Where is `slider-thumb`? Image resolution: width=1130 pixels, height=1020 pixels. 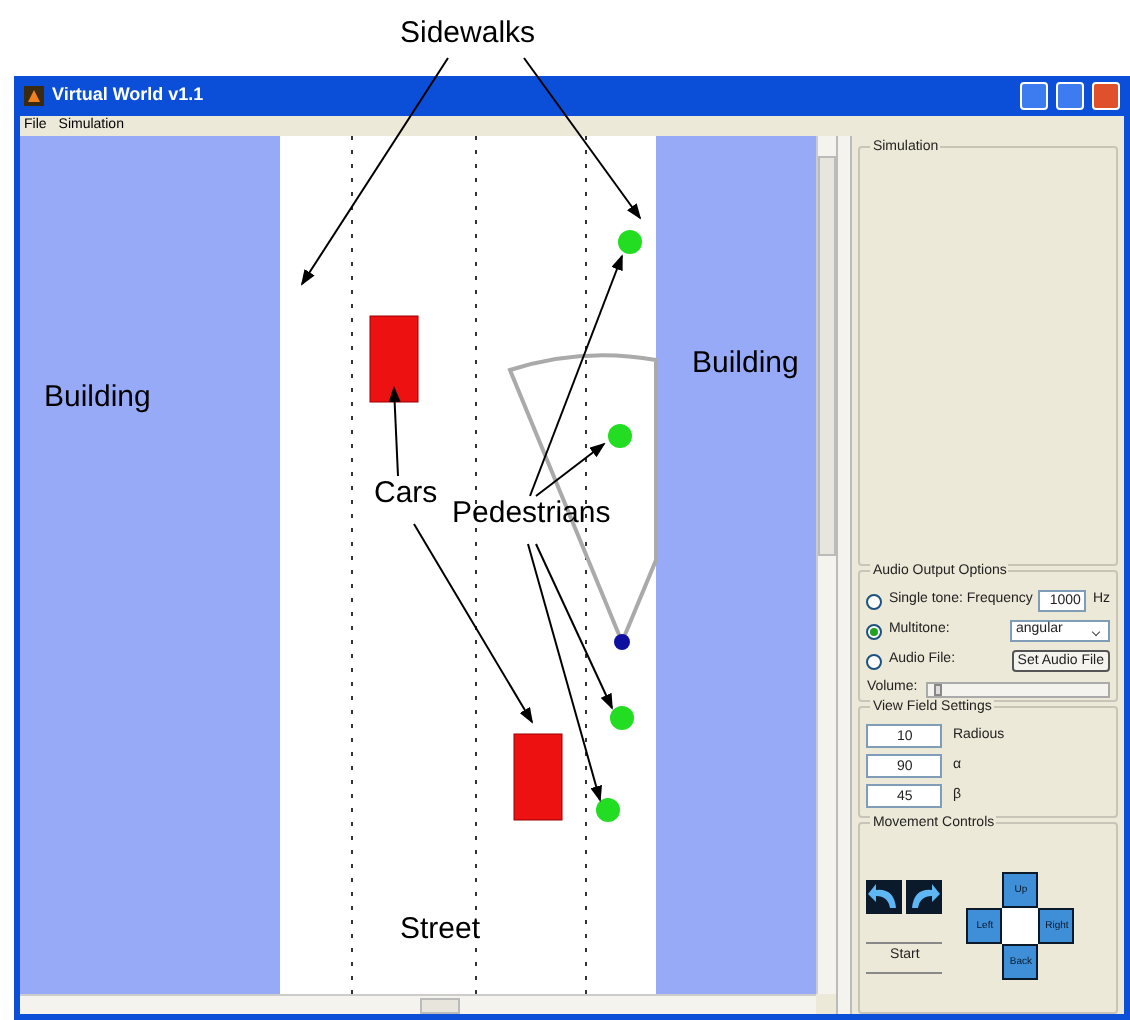
slider-thumb is located at coordinates (938, 689).